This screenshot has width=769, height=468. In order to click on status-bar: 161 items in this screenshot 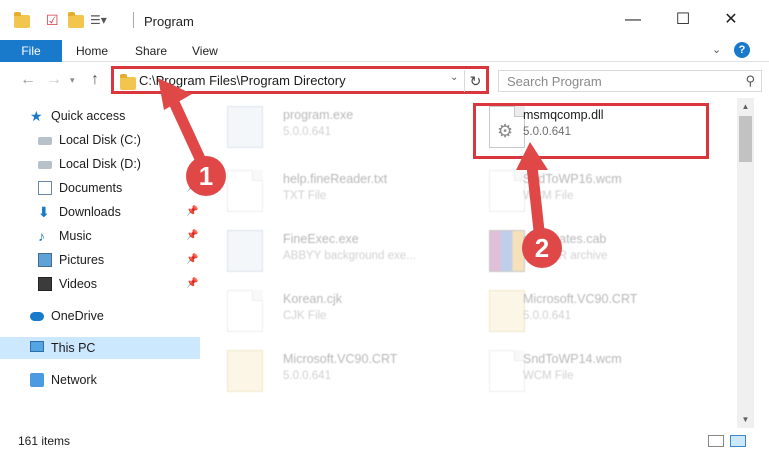, I will do `click(384, 448)`.